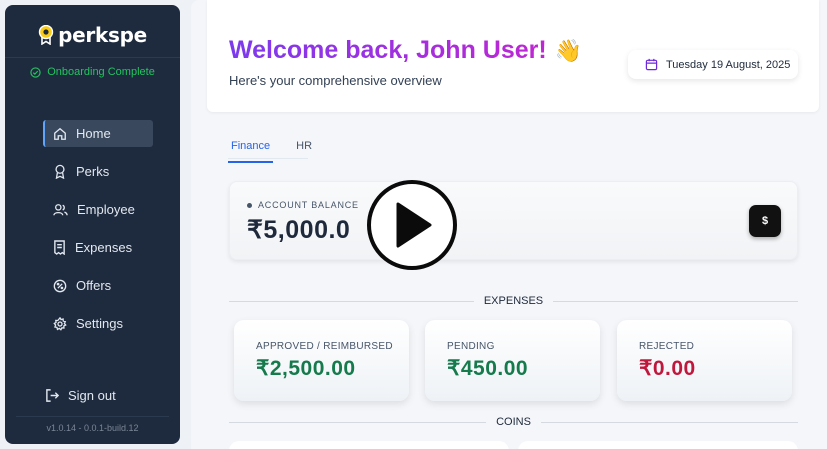  What do you see at coordinates (304, 151) in the screenshot?
I see `tab-hr: HR` at bounding box center [304, 151].